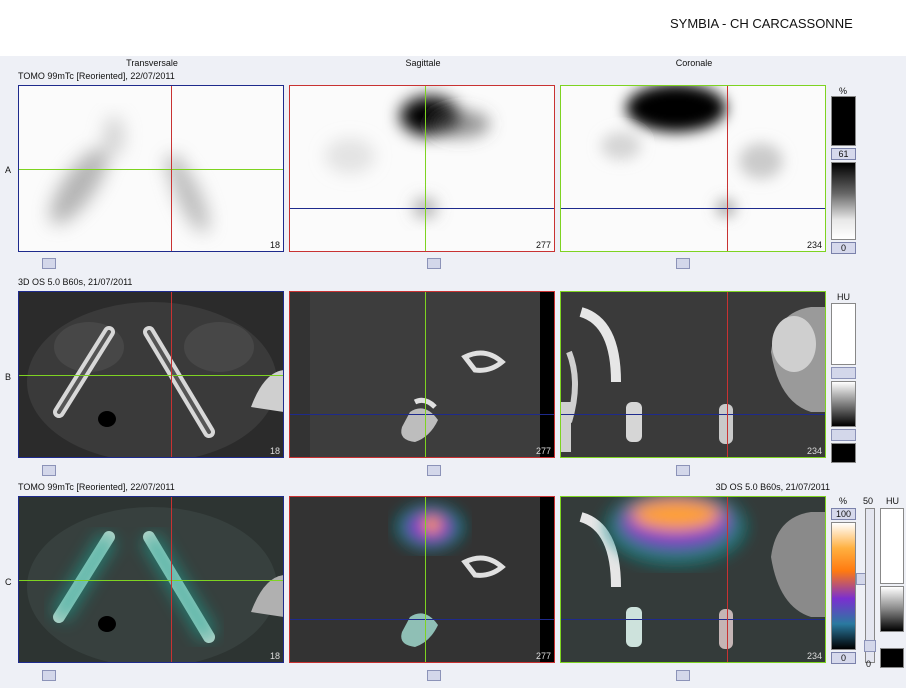  I want to click on fusion-ct-unit: HU, so click(892, 501).